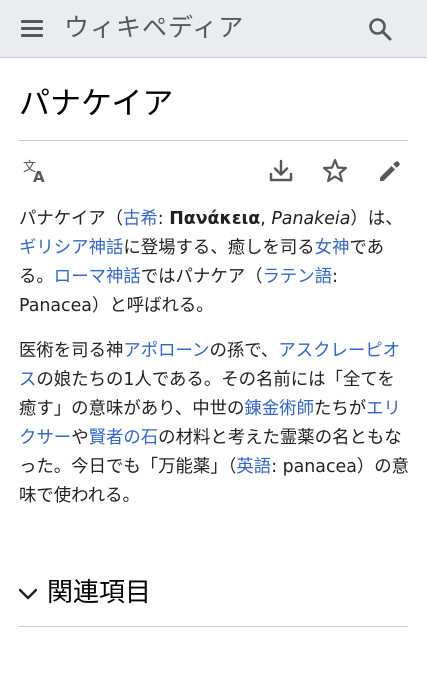 Image resolution: width=427 pixels, height=680 pixels. Describe the element at coordinates (80, 438) in the screenshot. I see `text: や` at that location.